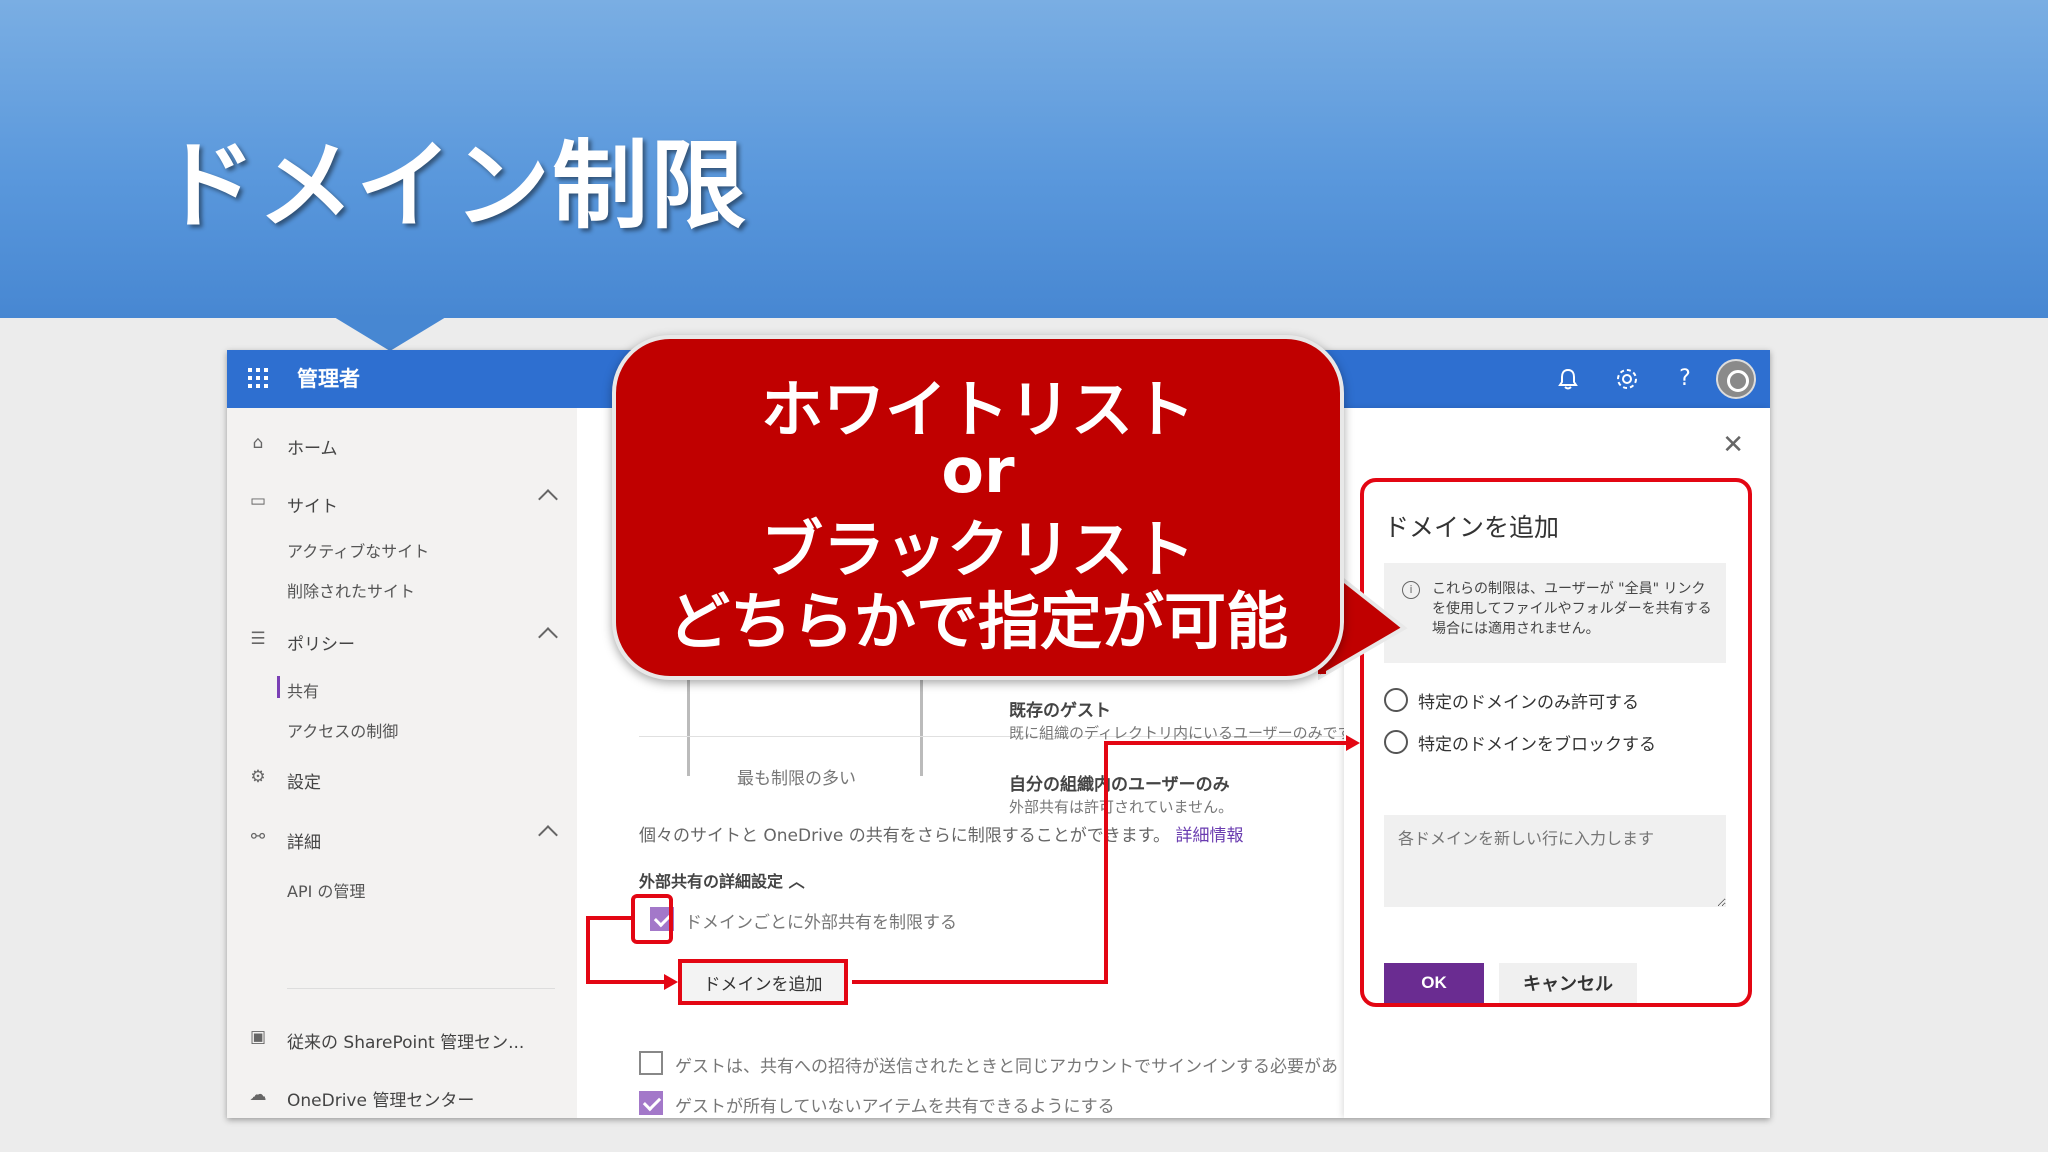  What do you see at coordinates (978, 470) in the screenshot?
I see `callout-line-or: or` at bounding box center [978, 470].